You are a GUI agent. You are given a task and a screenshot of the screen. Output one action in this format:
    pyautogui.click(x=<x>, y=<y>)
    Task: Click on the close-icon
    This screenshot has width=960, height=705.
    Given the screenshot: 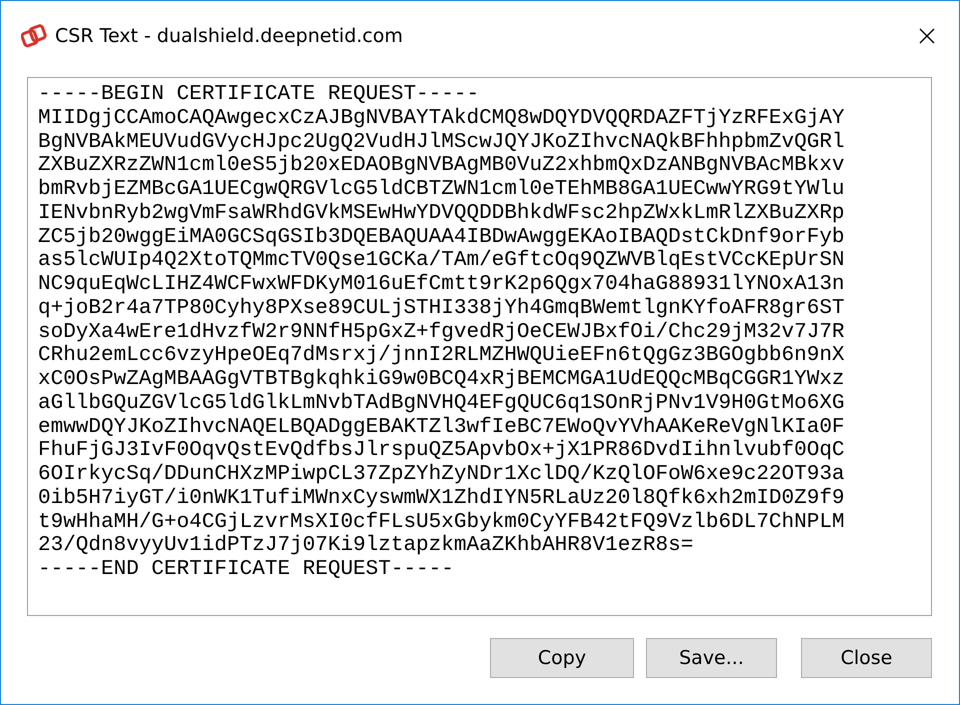 What is the action you would take?
    pyautogui.click(x=927, y=36)
    